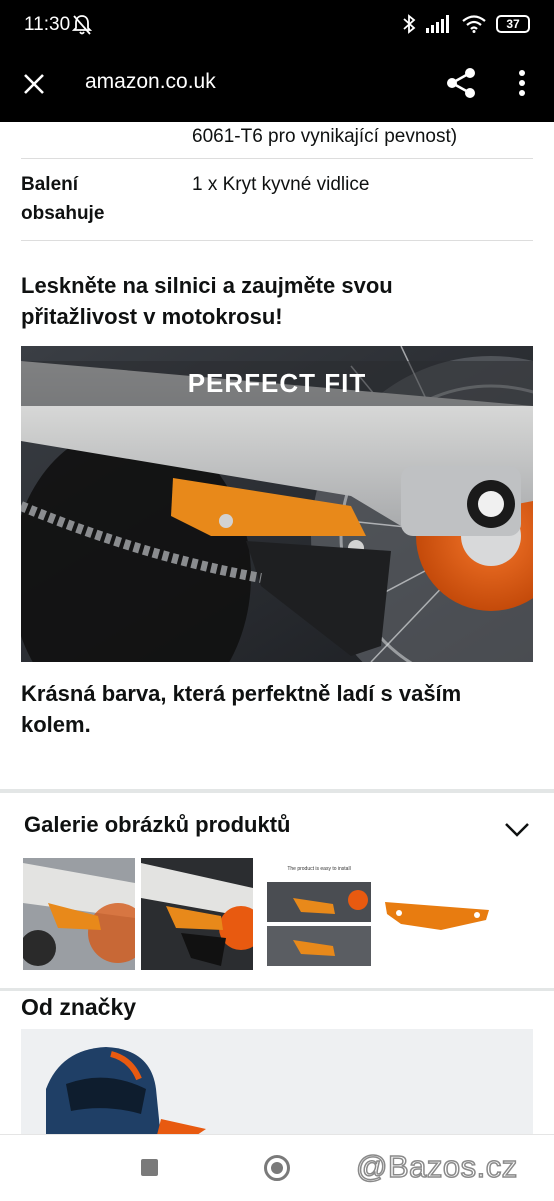  I want to click on status-time: 11:30, so click(47, 24).